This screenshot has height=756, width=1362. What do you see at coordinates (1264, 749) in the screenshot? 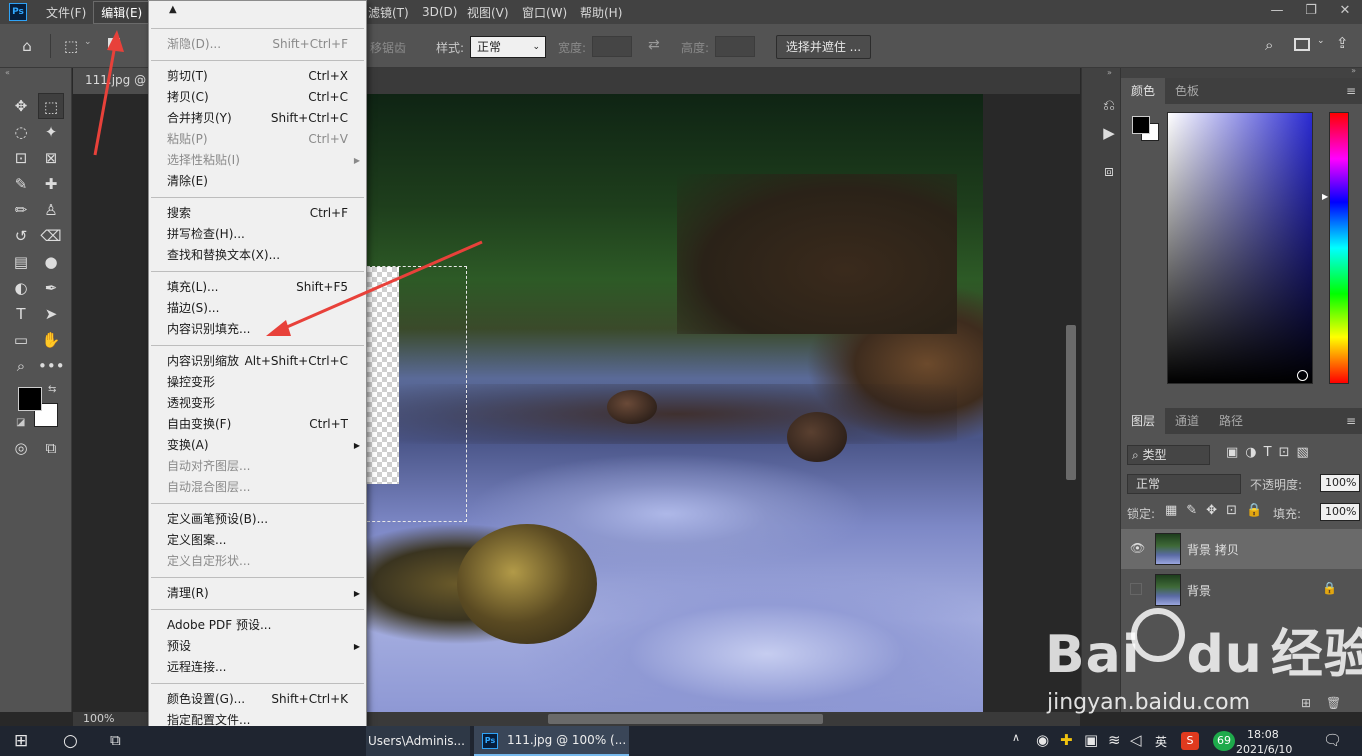
I see `clock-date: 2021/6/10` at bounding box center [1264, 749].